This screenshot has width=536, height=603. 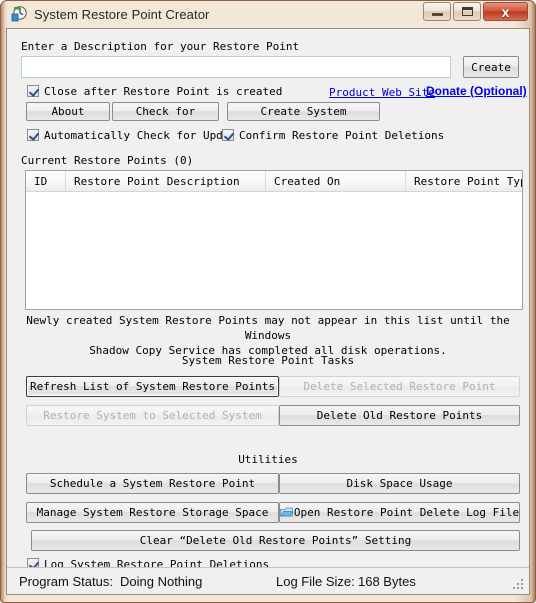 I want to click on column-header-created-on: Created On, so click(x=336, y=181).